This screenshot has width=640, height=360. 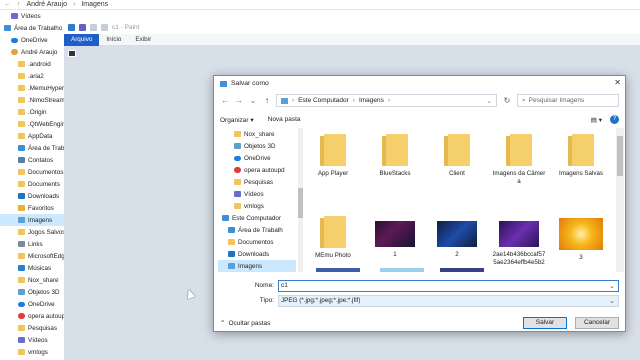 I want to click on help-icon: ?, so click(x=614, y=119).